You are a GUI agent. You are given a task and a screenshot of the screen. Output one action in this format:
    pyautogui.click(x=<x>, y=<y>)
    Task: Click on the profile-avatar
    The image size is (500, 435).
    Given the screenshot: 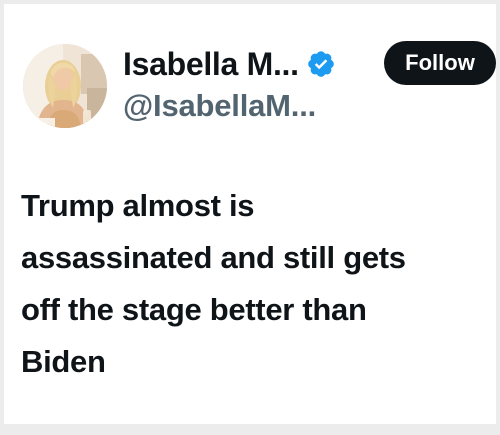 What is the action you would take?
    pyautogui.click(x=65, y=86)
    